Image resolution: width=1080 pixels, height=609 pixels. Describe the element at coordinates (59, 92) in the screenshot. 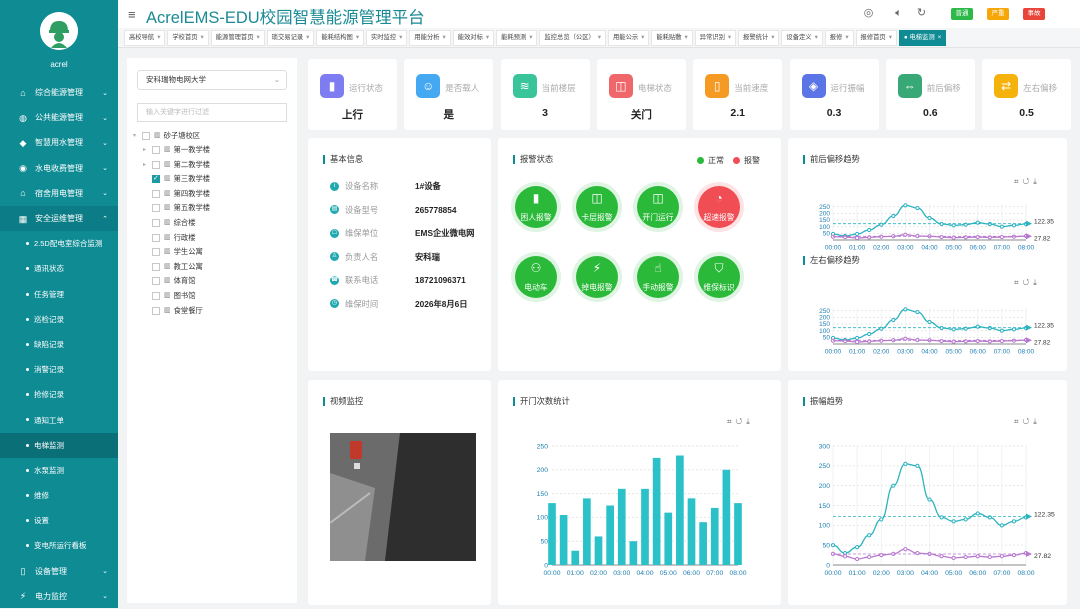

I see `sidebar-item-0: ⌂ 综合能源管理 ⌄` at that location.